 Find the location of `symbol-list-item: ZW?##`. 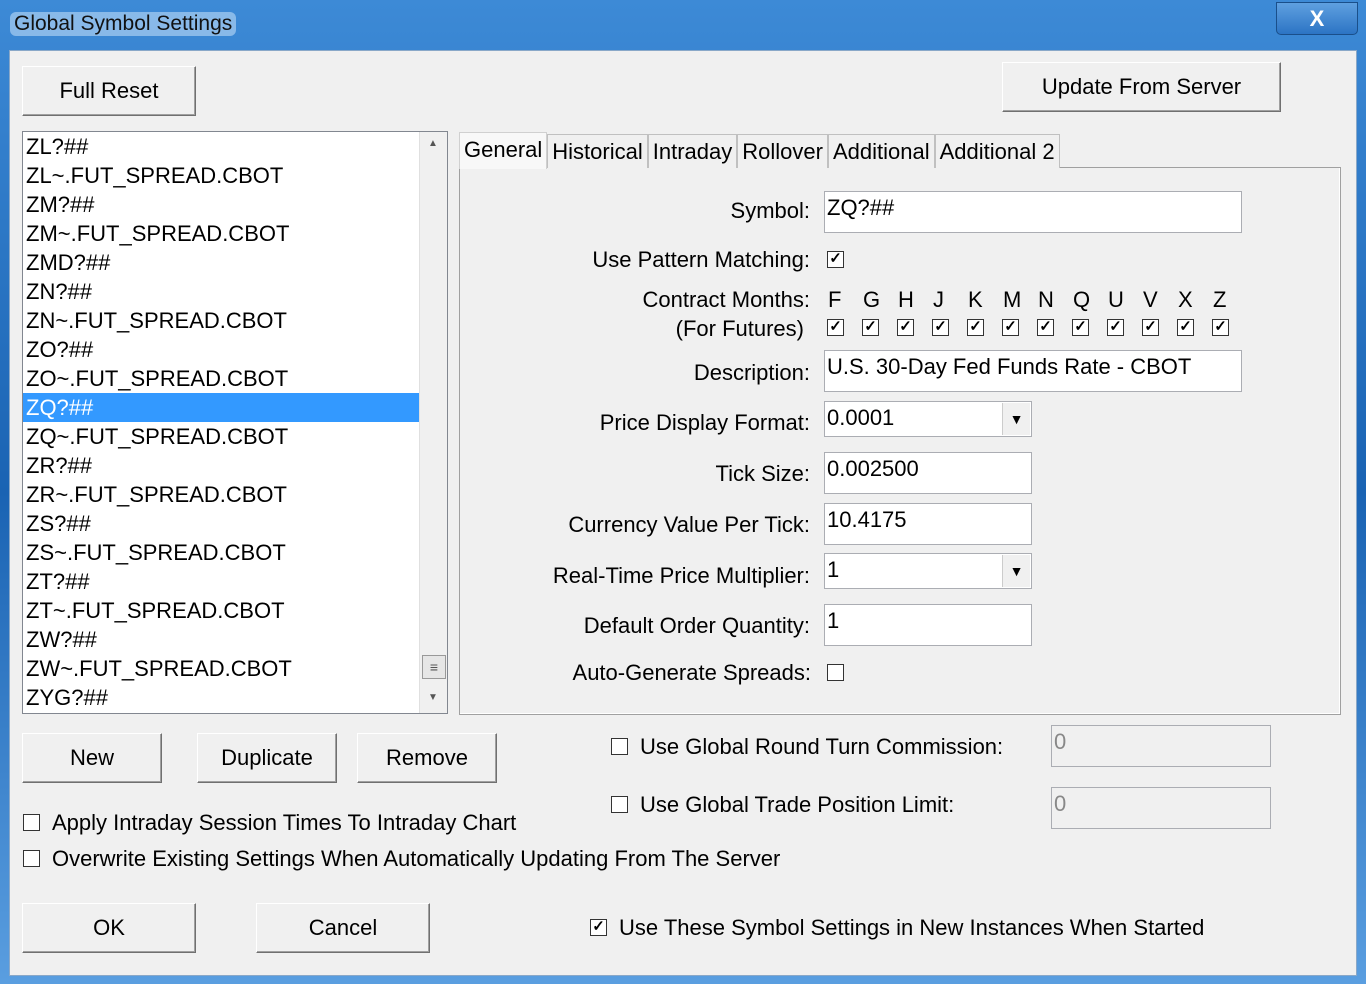

symbol-list-item: ZW?## is located at coordinates (235, 639).